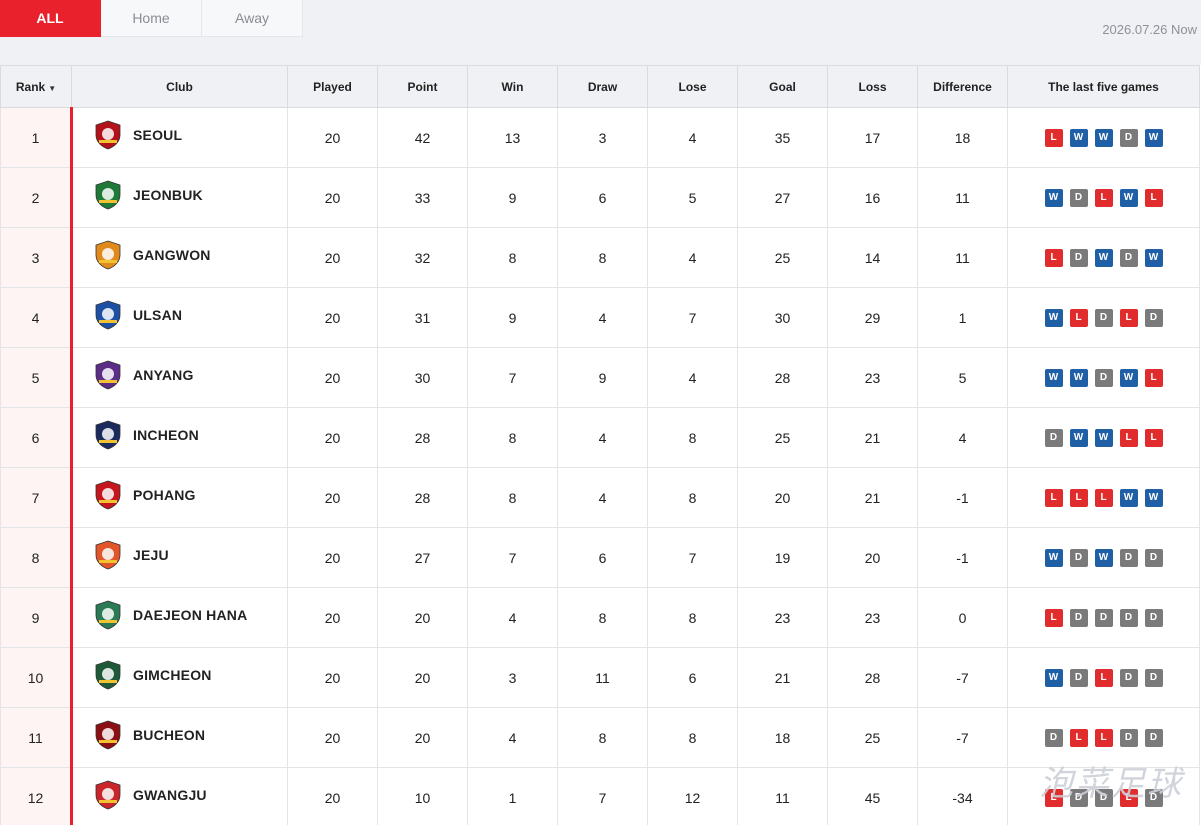 The height and width of the screenshot is (825, 1201). I want to click on draw-cell: 8, so click(602, 617).